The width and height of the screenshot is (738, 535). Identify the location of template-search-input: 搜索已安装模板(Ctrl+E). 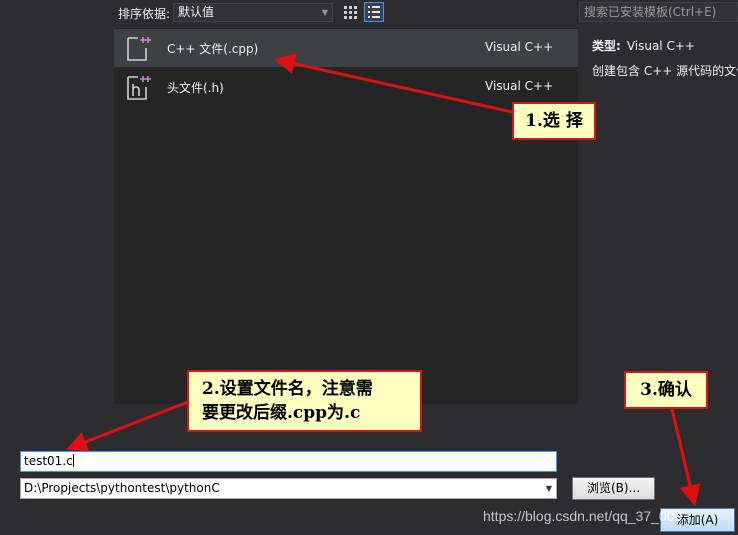
(658, 12).